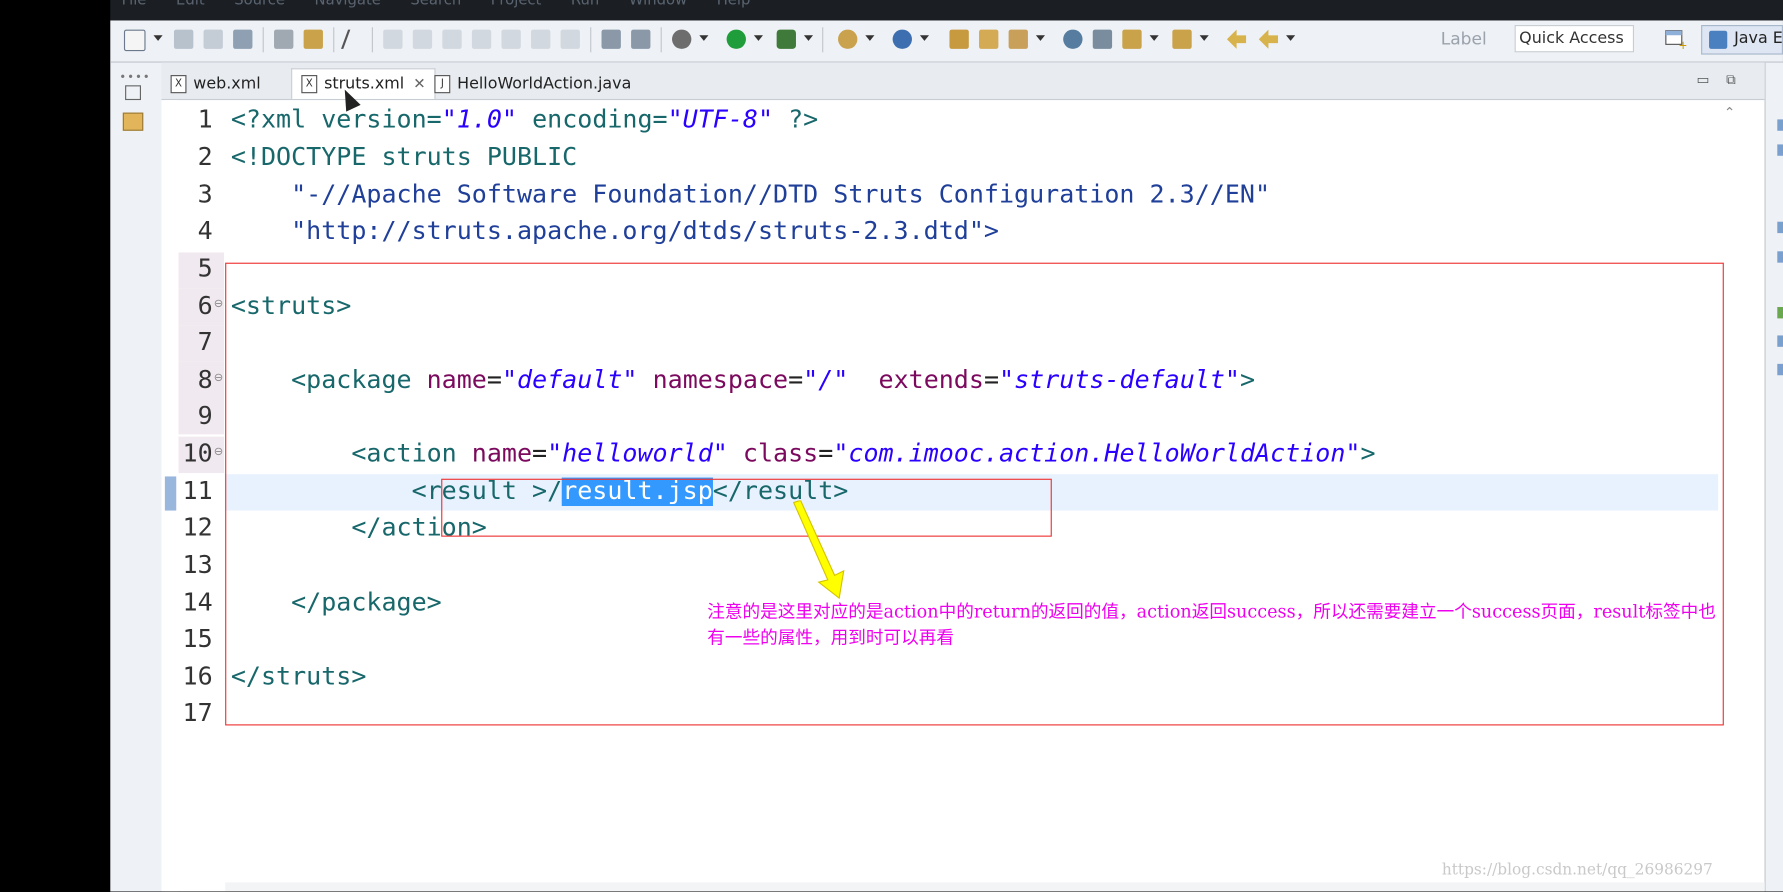 The height and width of the screenshot is (892, 1783). What do you see at coordinates (758, 38) in the screenshot?
I see `run-dropdown-icon` at bounding box center [758, 38].